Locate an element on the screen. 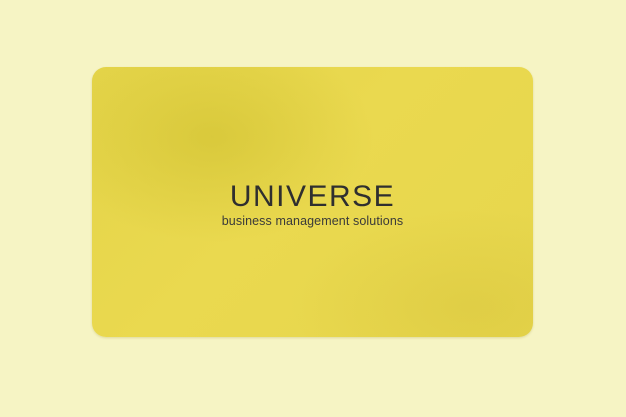 This screenshot has height=417, width=626. brand-tagline: business management solutions is located at coordinates (312, 221).